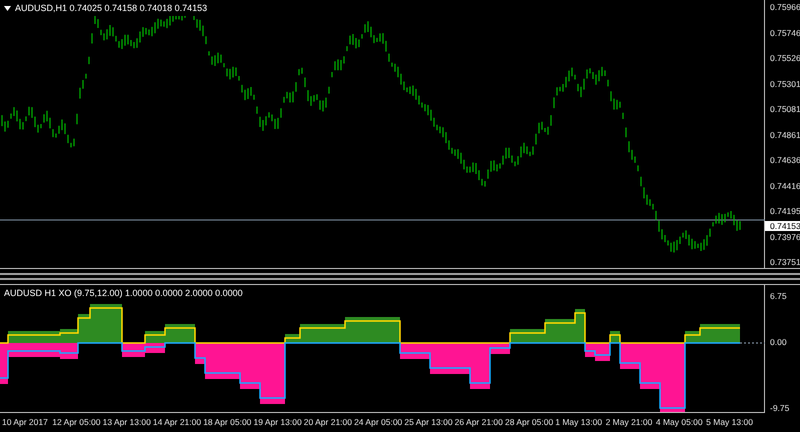 The image size is (800, 432). I want to click on time-label: 10 Apr 2017, so click(25, 422).